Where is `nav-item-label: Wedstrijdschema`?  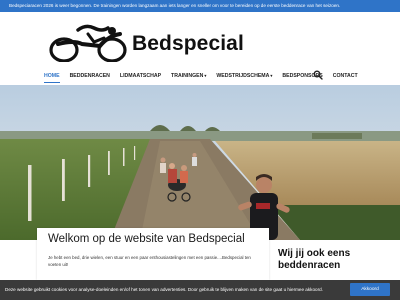
nav-item-label: Wedstrijdschema is located at coordinates (243, 76).